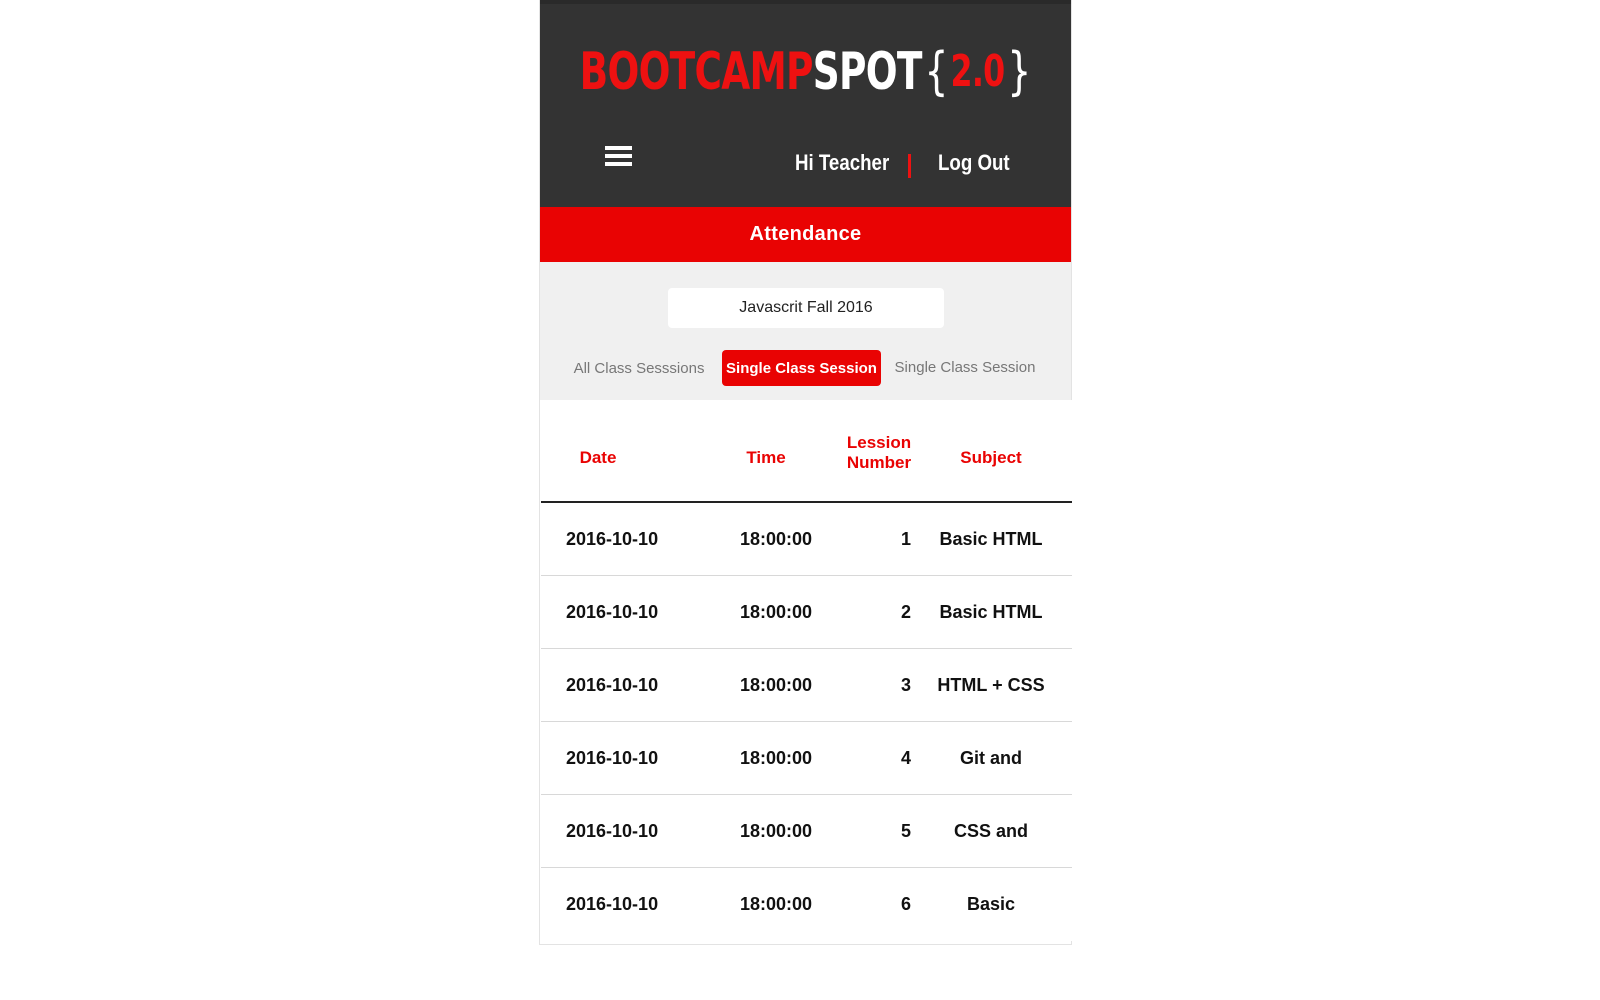 This screenshot has height=1000, width=1600. What do you see at coordinates (867, 72) in the screenshot?
I see `logo-text-spot: SPOT` at bounding box center [867, 72].